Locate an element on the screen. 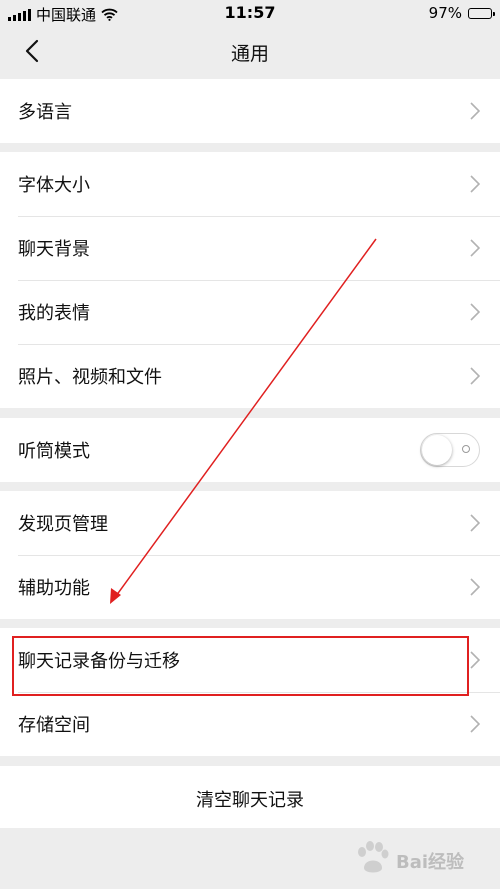 The image size is (500, 889). earpiece-mode-toggle is located at coordinates (450, 450).